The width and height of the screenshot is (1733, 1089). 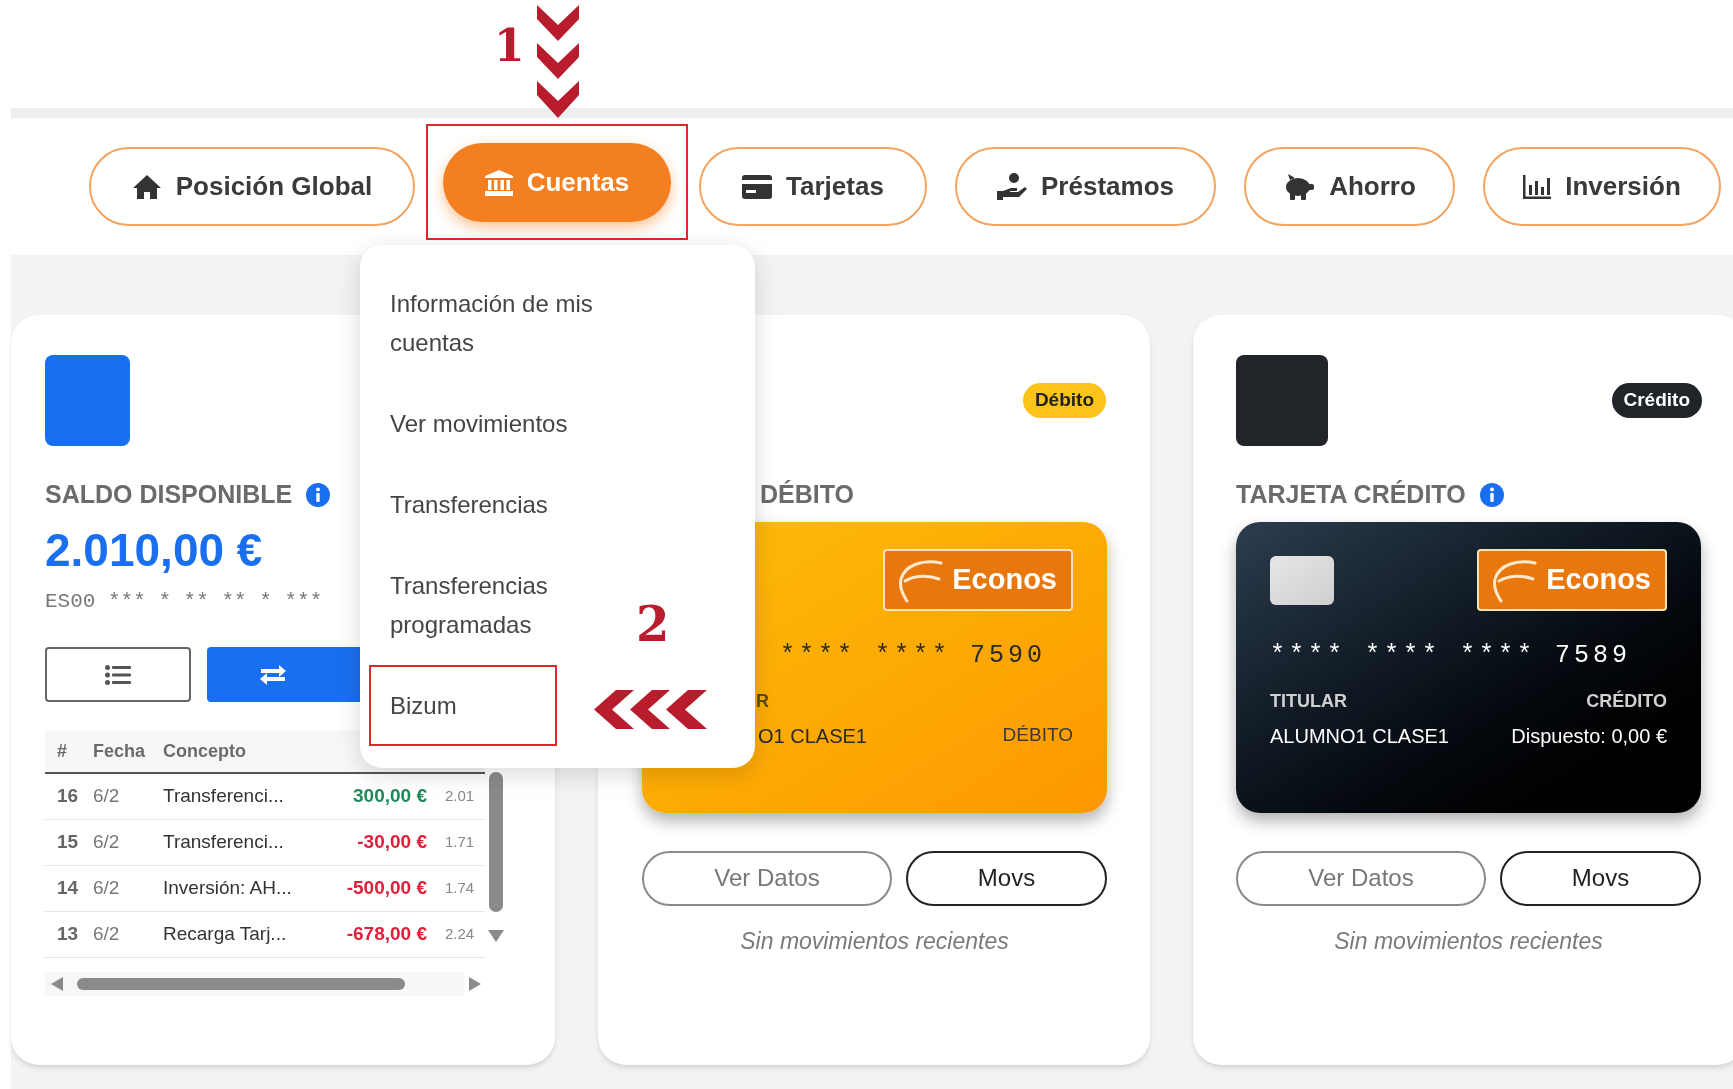 What do you see at coordinates (469, 504) in the screenshot?
I see `menu-item: Transferencias` at bounding box center [469, 504].